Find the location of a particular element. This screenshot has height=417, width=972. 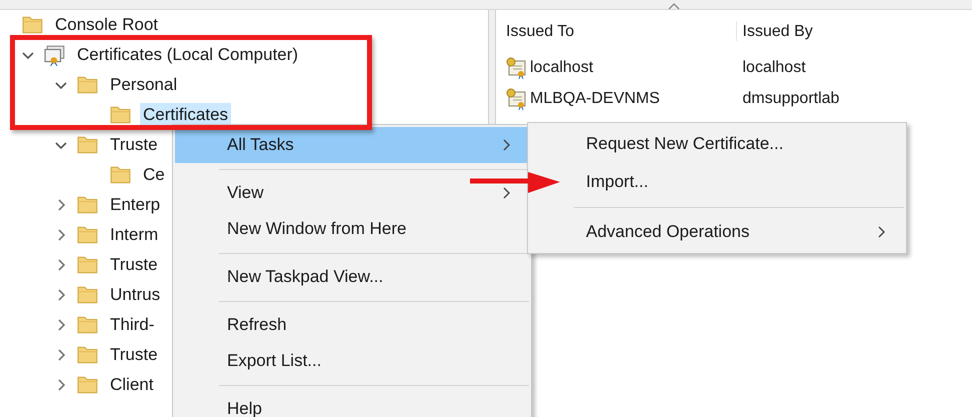

tree-item: Interm is located at coordinates (134, 235).